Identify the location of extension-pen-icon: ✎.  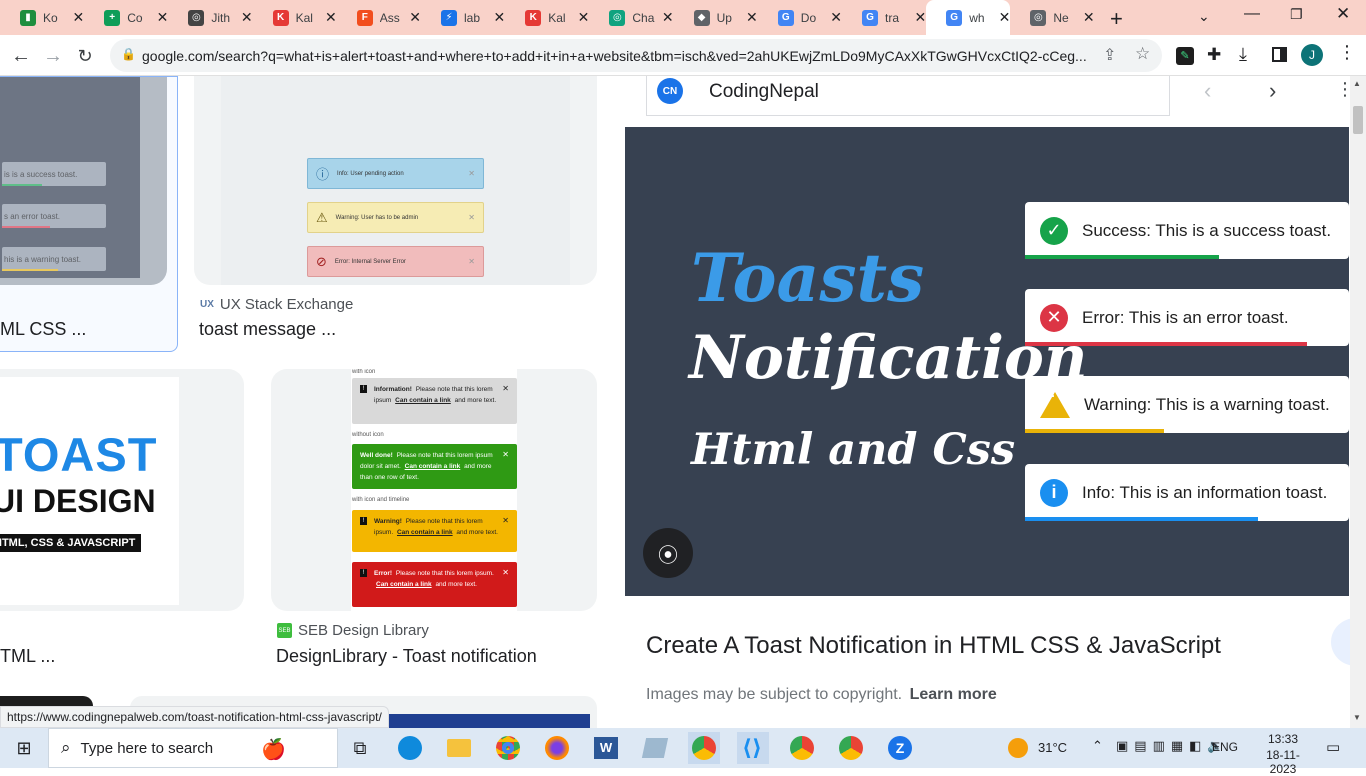
(1185, 56).